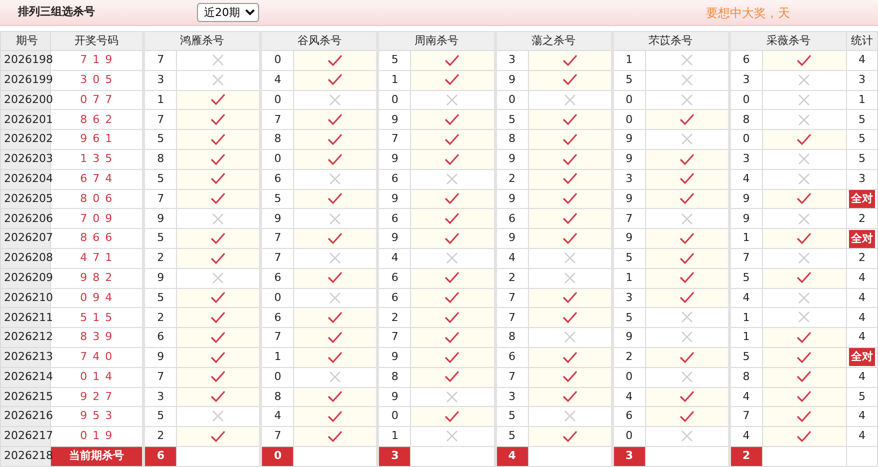  What do you see at coordinates (862, 100) in the screenshot?
I see `stat-count: 1` at bounding box center [862, 100].